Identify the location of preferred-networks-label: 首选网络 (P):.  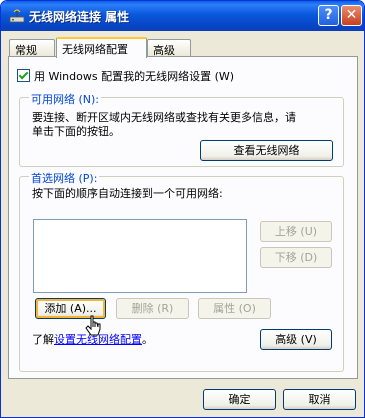
(64, 178).